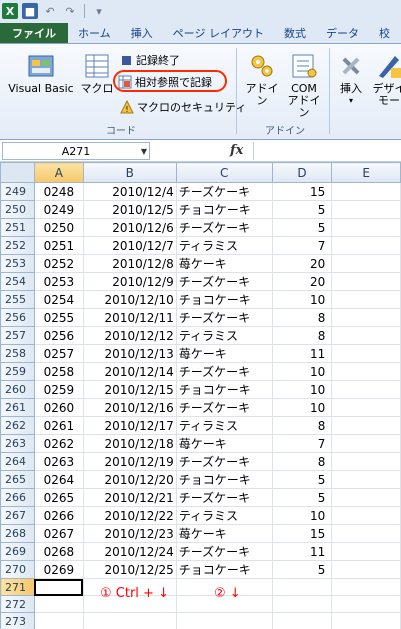 The image size is (401, 629). What do you see at coordinates (129, 425) in the screenshot?
I see `cell-b: 2010/12/17` at bounding box center [129, 425].